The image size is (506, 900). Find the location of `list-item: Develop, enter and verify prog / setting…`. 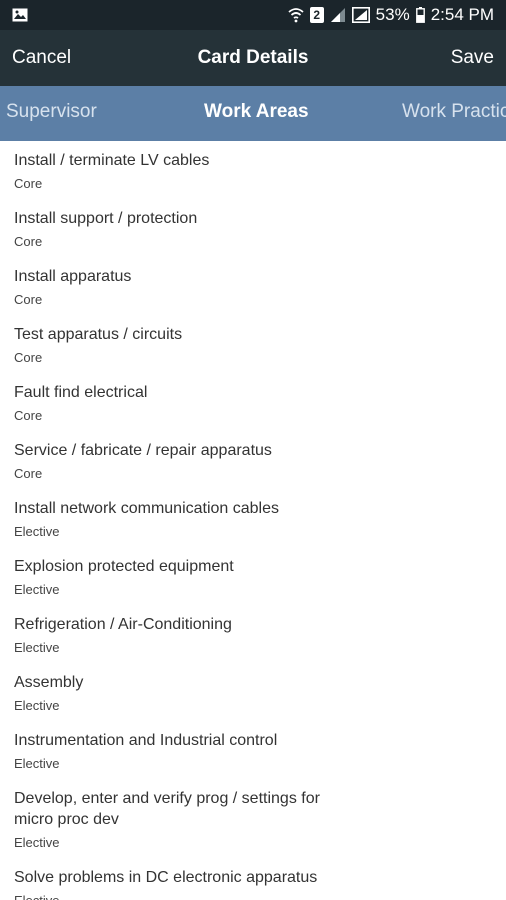

list-item: Develop, enter and verify prog / setting… is located at coordinates (253, 818).